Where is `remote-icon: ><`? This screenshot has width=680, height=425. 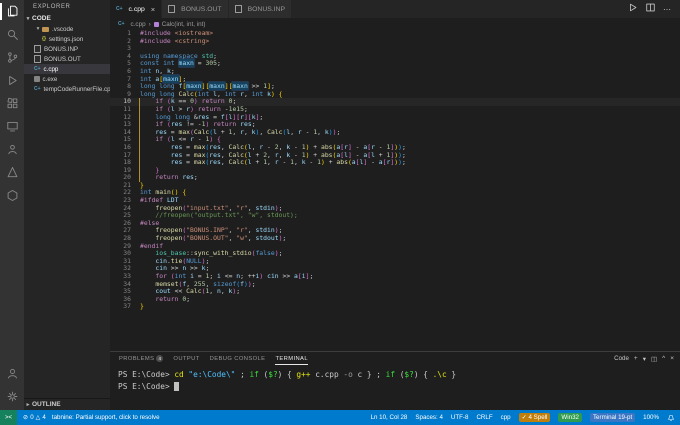
remote-icon: >< is located at coordinates (9, 417).